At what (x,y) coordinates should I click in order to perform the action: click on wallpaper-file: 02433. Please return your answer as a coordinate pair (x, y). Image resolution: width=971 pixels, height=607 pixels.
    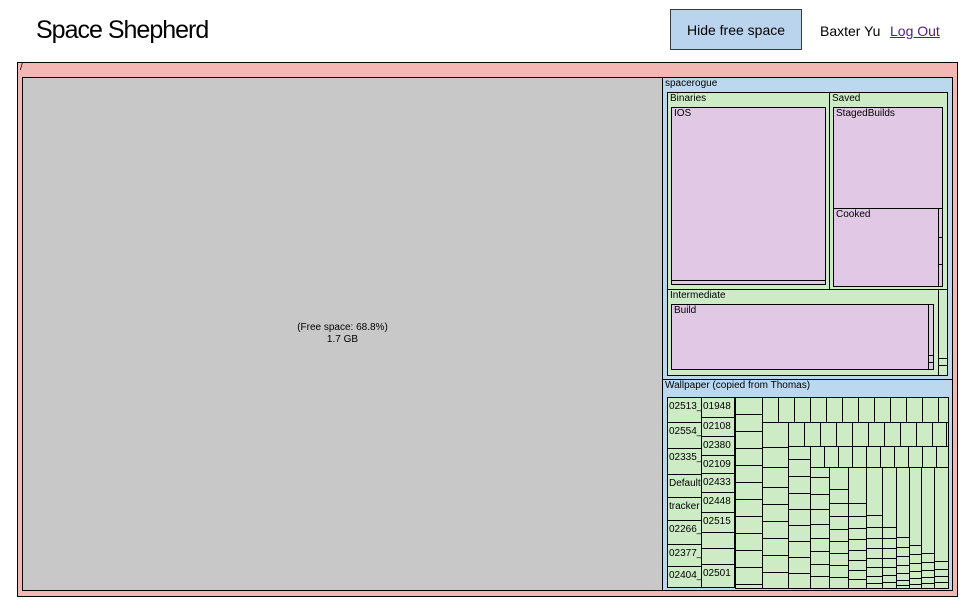
    Looking at the image, I should click on (718, 483).